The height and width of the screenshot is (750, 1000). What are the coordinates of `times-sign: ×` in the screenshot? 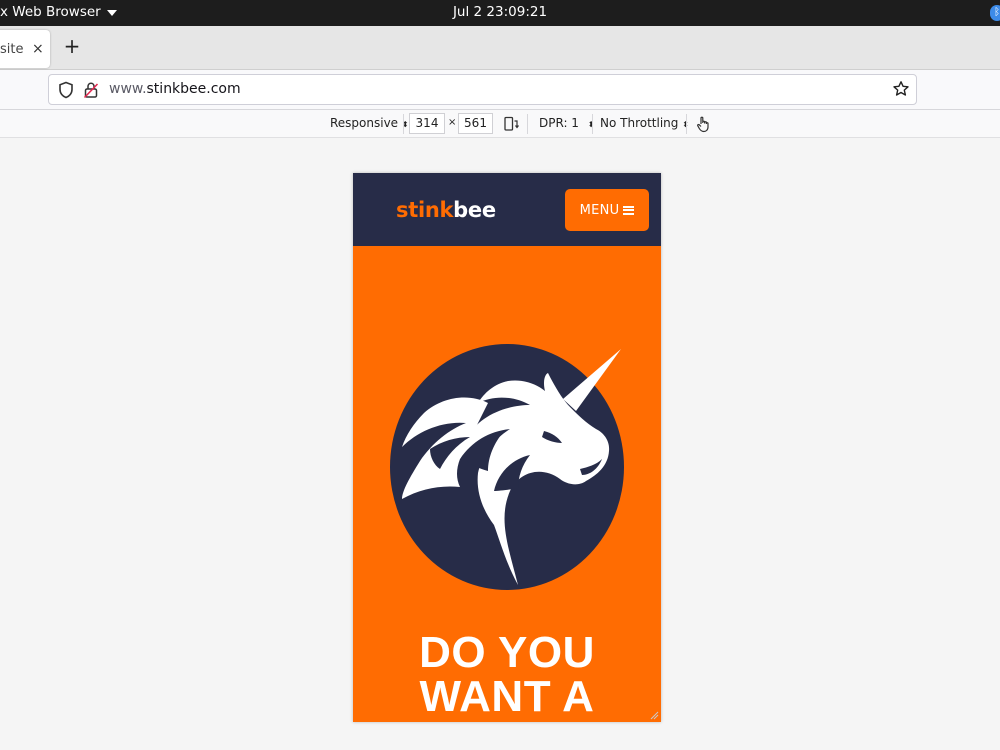 It's located at (452, 122).